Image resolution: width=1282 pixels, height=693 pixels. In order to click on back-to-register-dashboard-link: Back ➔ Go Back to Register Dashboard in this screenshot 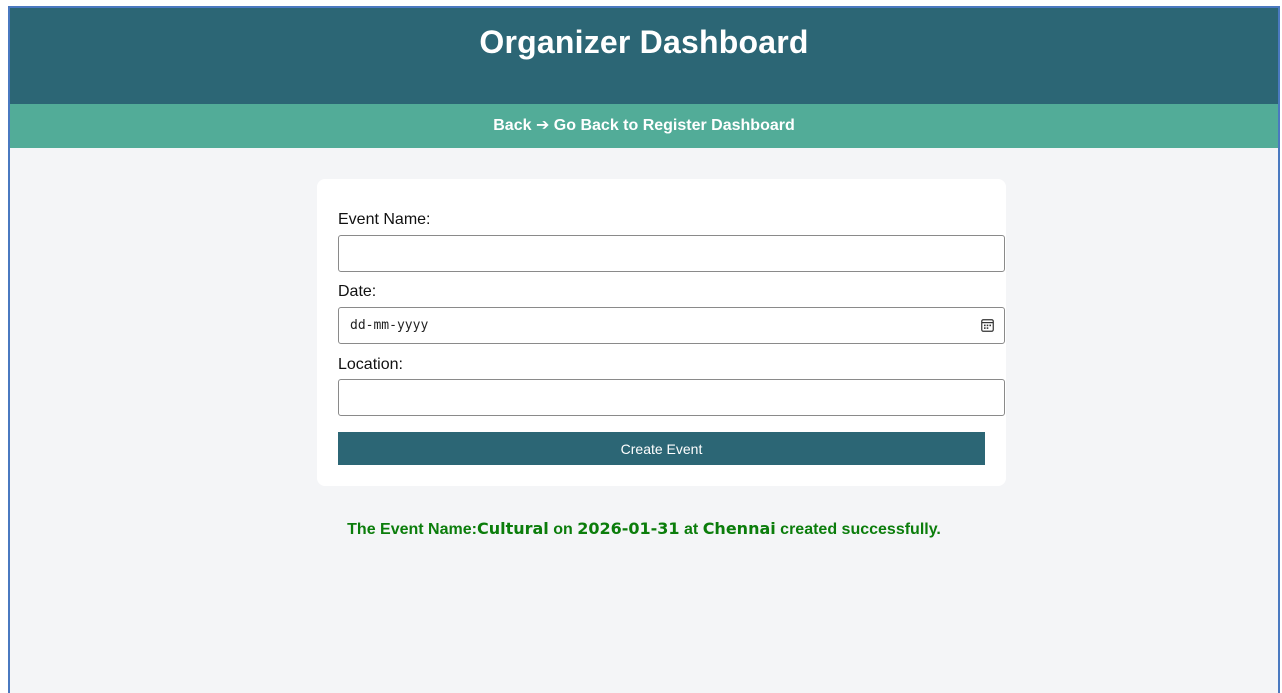, I will do `click(644, 125)`.